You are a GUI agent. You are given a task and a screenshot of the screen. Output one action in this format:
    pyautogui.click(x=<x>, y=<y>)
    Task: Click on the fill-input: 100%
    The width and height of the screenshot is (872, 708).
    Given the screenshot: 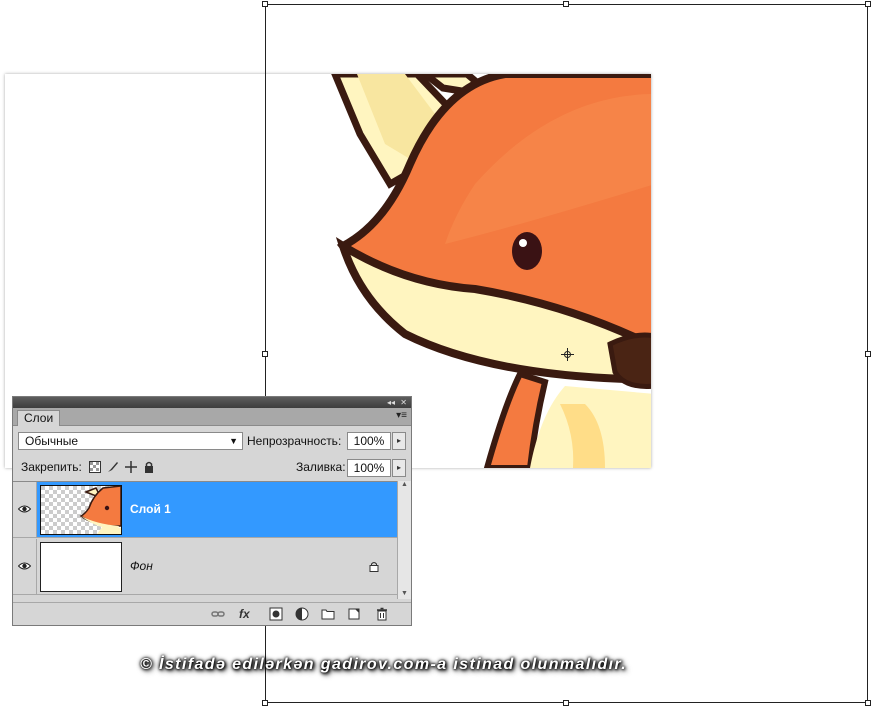 What is the action you would take?
    pyautogui.click(x=369, y=468)
    